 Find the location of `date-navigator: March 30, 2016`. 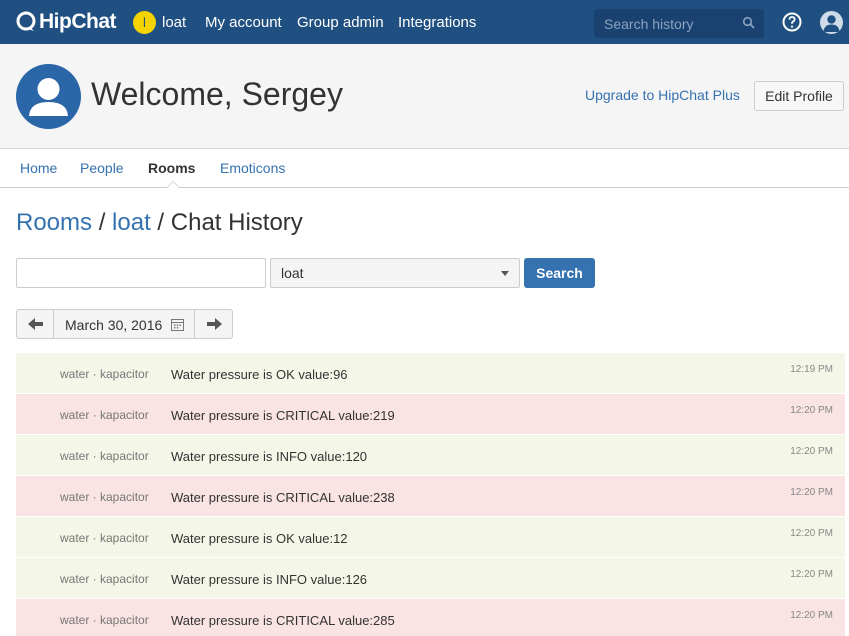

date-navigator: March 30, 2016 is located at coordinates (124, 324).